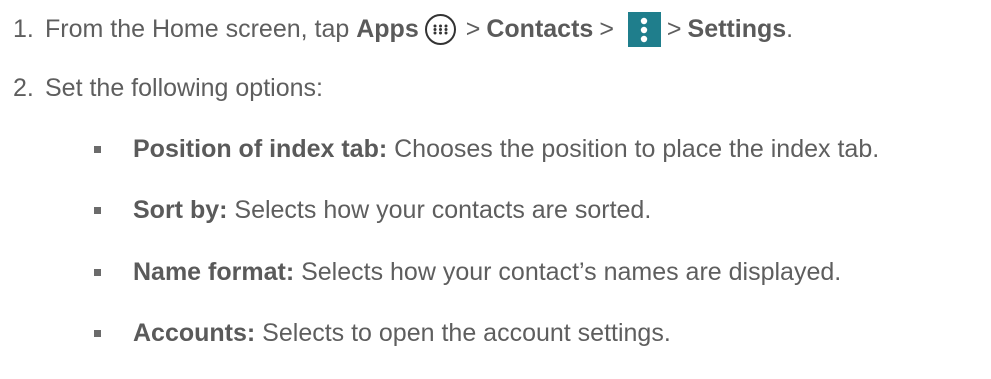 Image resolution: width=991 pixels, height=379 pixels. I want to click on option-term: Position of index tab:, so click(260, 149).